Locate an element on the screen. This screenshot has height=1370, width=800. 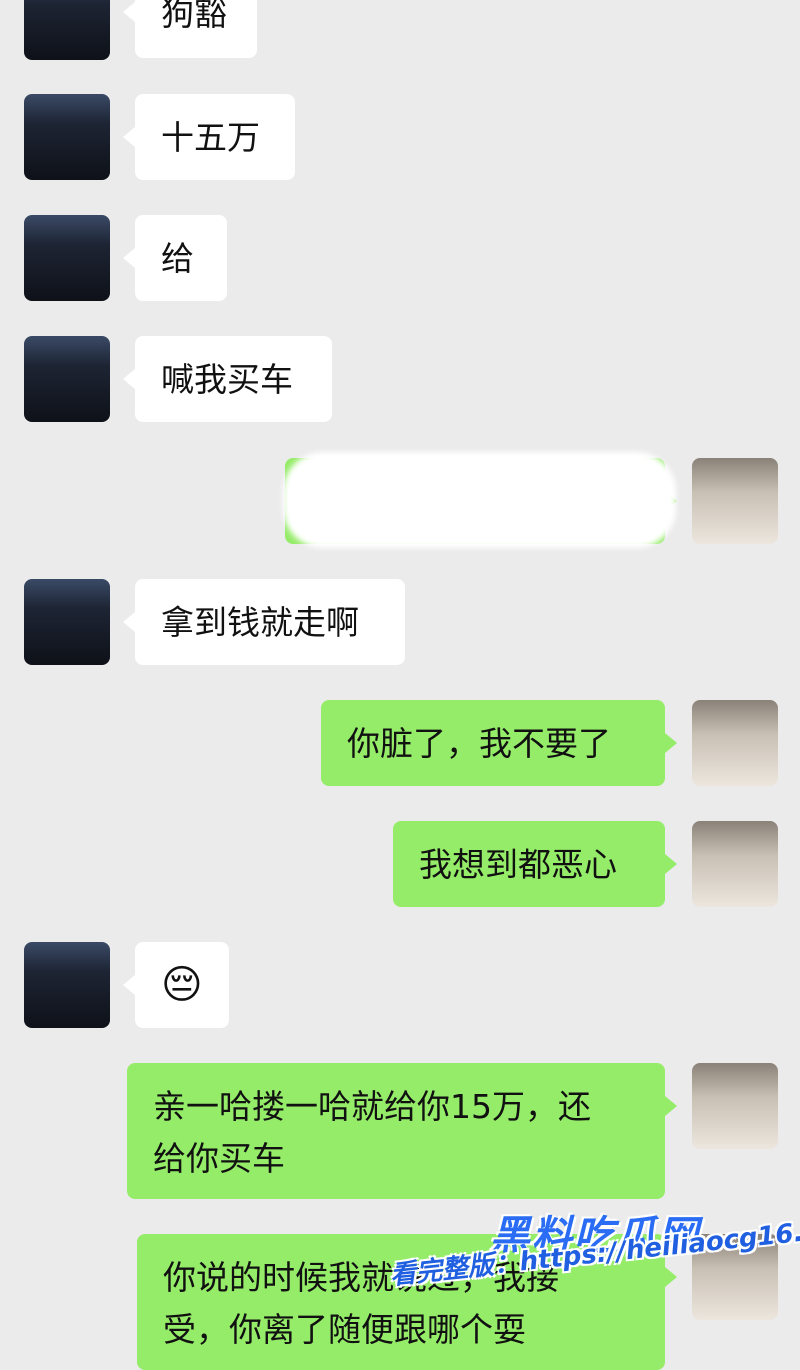
message-bubble-incoming: 十五万 is located at coordinates (215, 137).